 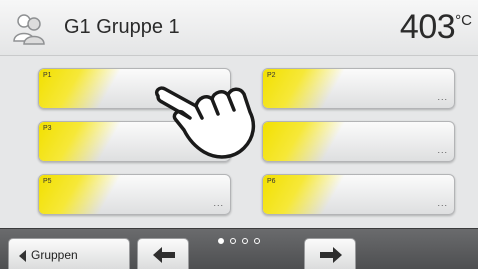 What do you see at coordinates (54, 255) in the screenshot?
I see `back-button-label: Gruppen` at bounding box center [54, 255].